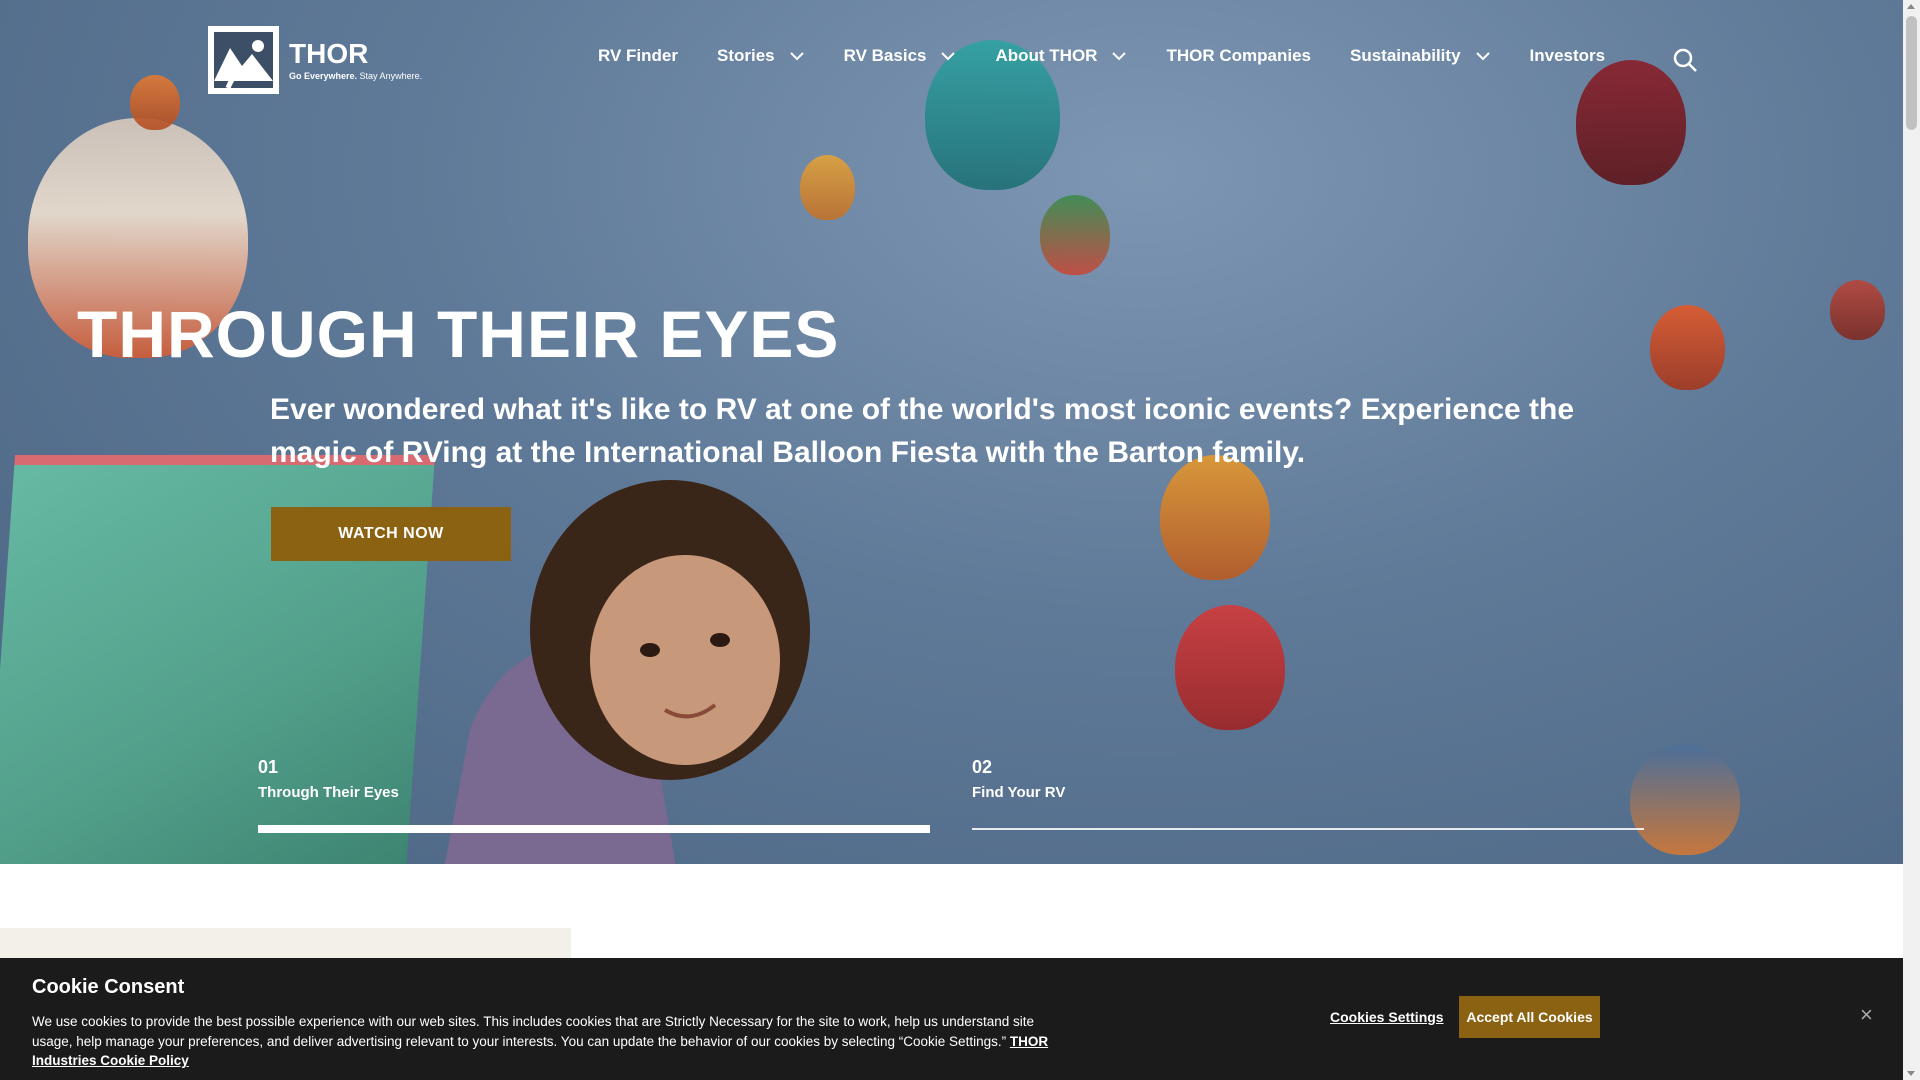 The width and height of the screenshot is (1920, 1080). What do you see at coordinates (1685, 60) in the screenshot?
I see `search-icon` at bounding box center [1685, 60].